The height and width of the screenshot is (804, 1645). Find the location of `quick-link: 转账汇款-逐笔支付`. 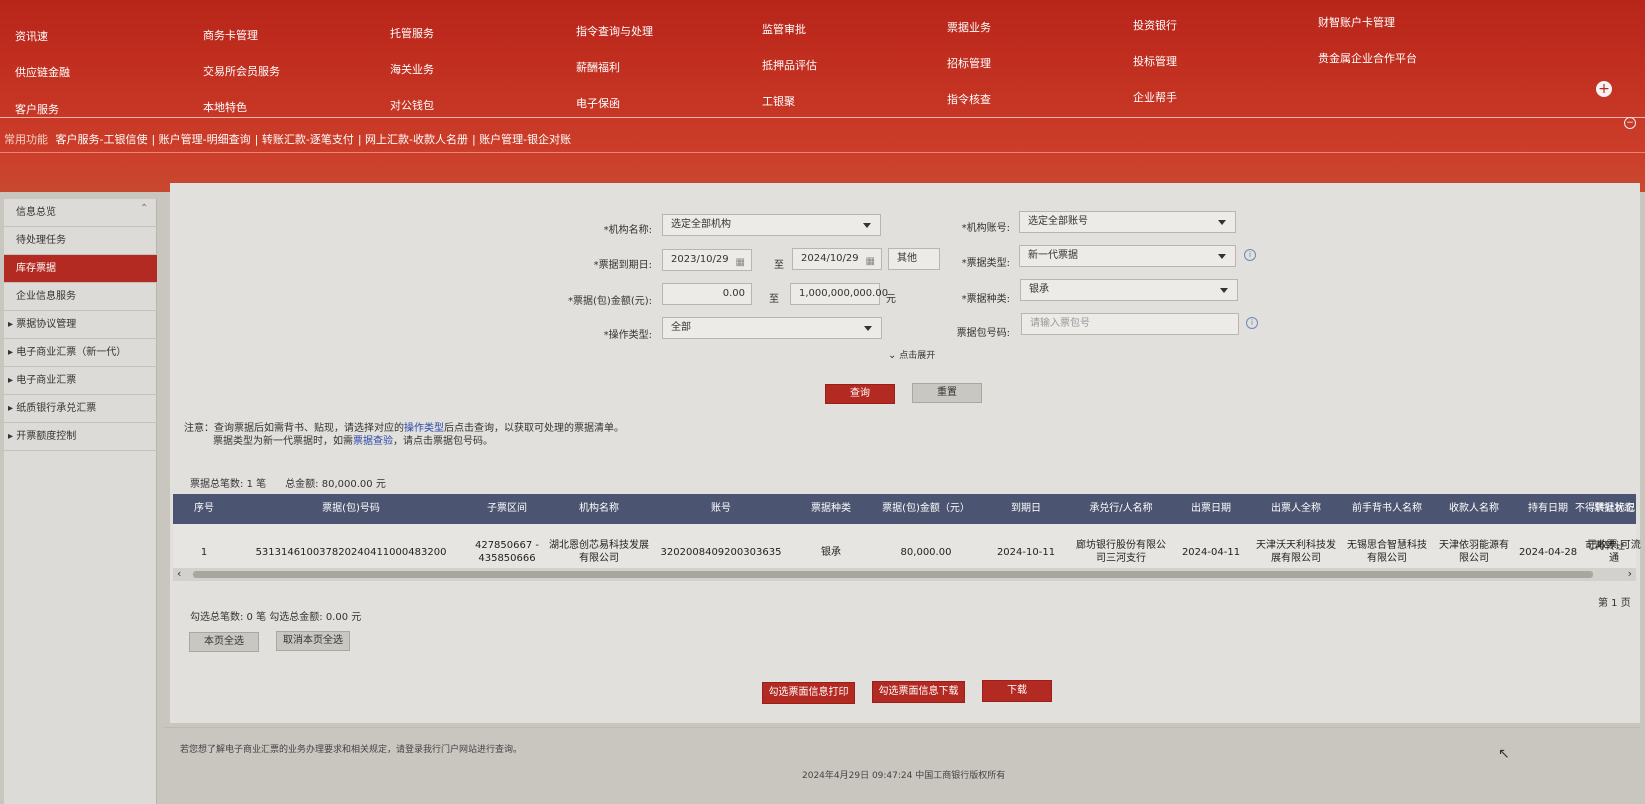

quick-link: 转账汇款-逐笔支付 is located at coordinates (308, 139).